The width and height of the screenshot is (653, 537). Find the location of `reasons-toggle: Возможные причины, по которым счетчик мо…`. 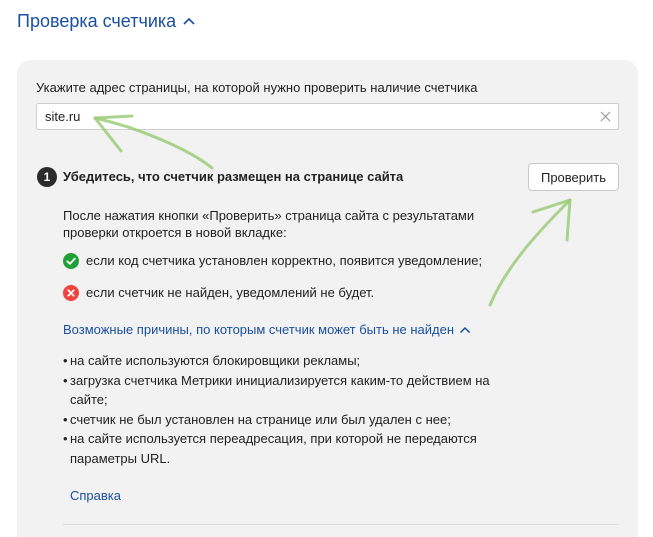

reasons-toggle: Возможные причины, по которым счетчик мо… is located at coordinates (267, 330).